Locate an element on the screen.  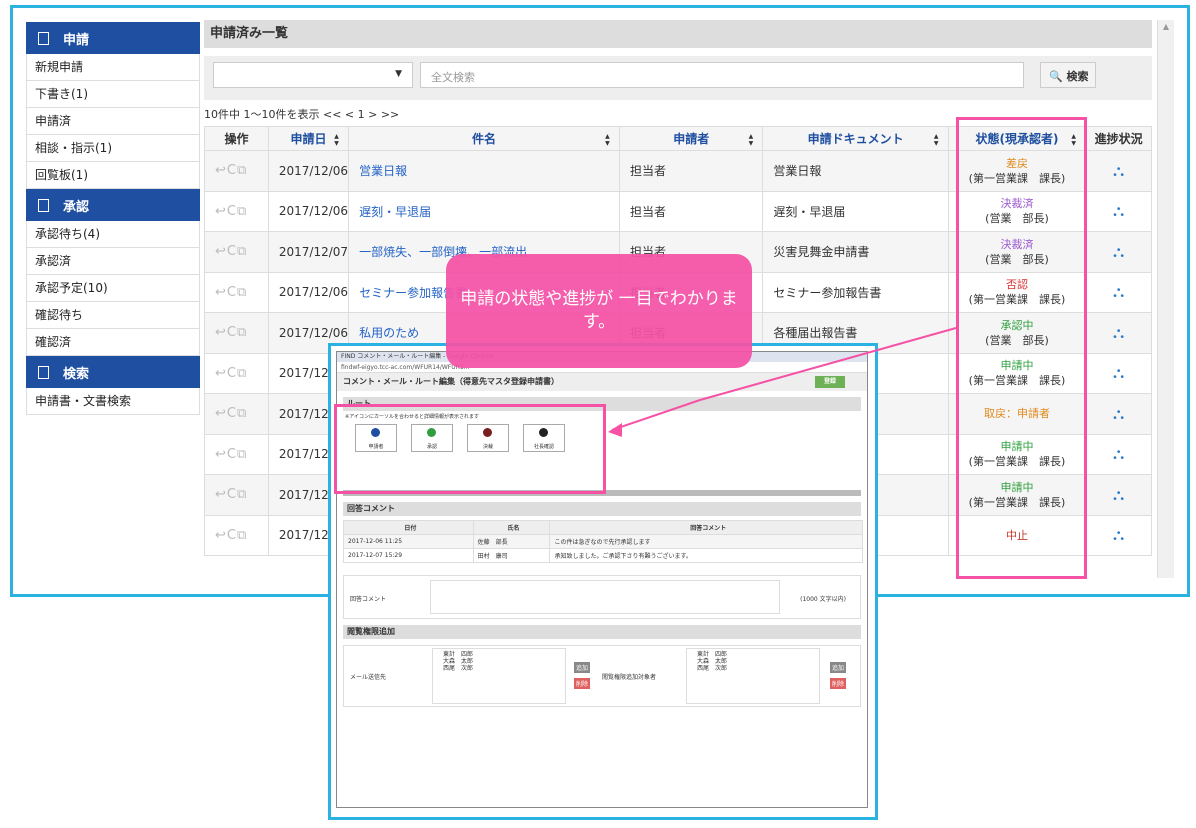
callout-bubble: 申請の状態や進捗が 一目でわかります。 is located at coordinates (599, 311).